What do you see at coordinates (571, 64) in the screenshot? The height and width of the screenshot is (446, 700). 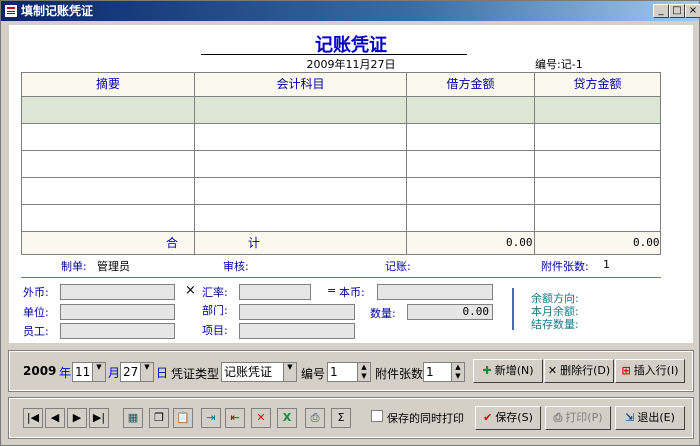 I see `voucher-number-value: 记-1` at bounding box center [571, 64].